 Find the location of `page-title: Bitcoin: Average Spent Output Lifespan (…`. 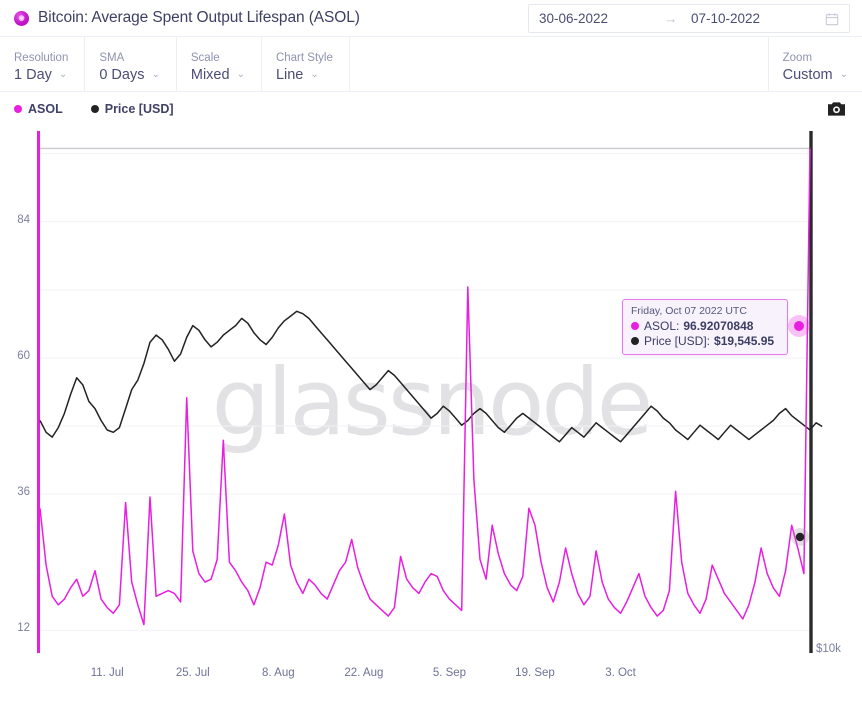

page-title: Bitcoin: Average Spent Output Lifespan (… is located at coordinates (199, 17).